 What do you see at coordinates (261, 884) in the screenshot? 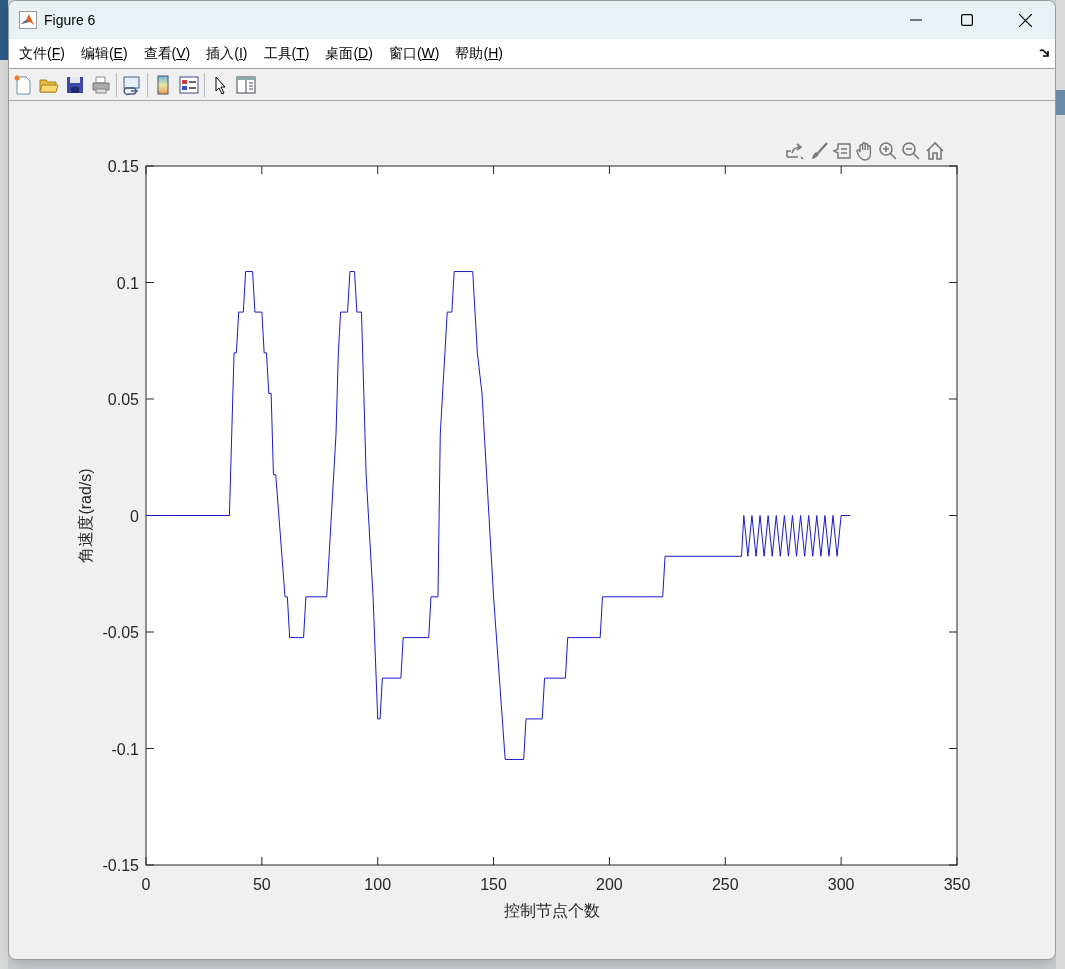
I see `tick-label: 50` at bounding box center [261, 884].